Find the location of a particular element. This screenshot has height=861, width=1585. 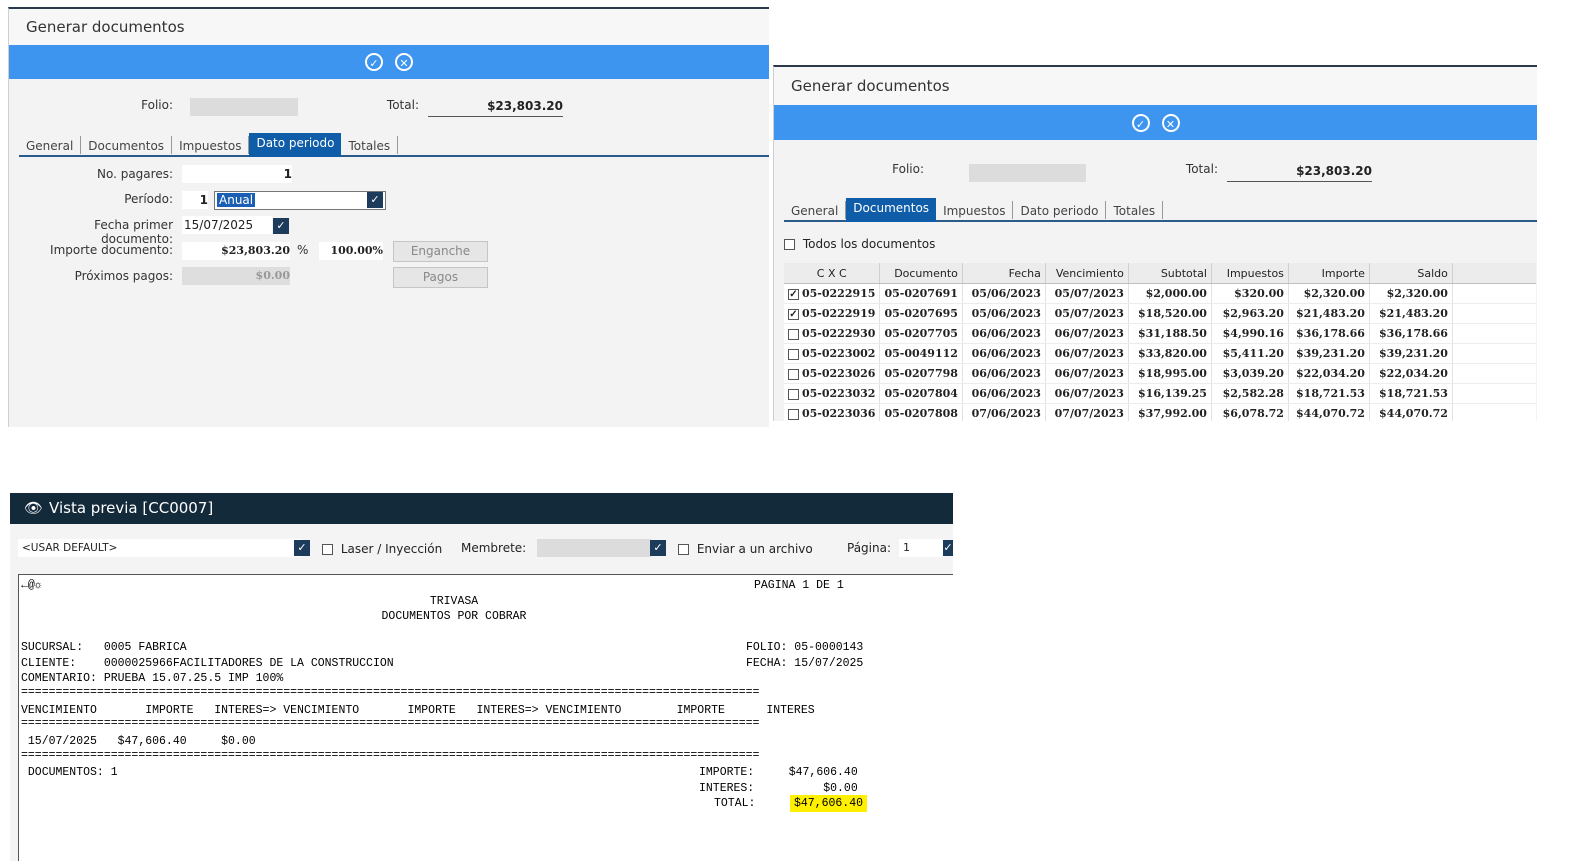

col-impuestos: Impuestos is located at coordinates (1250, 273).